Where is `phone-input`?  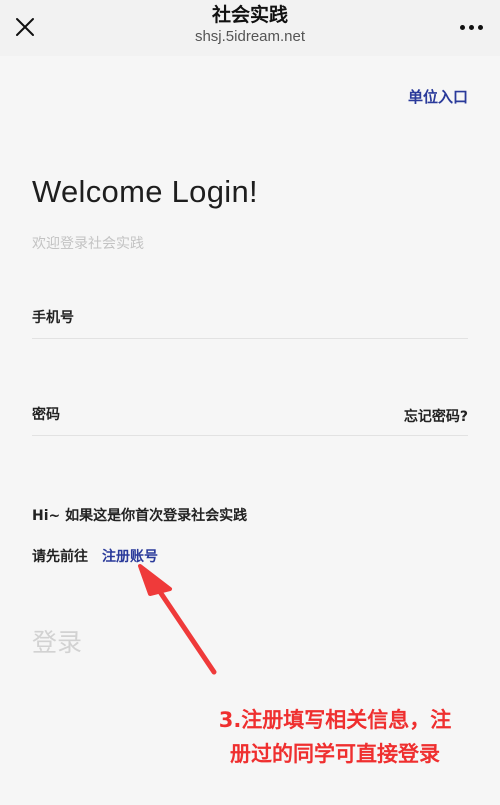
phone-input is located at coordinates (250, 318).